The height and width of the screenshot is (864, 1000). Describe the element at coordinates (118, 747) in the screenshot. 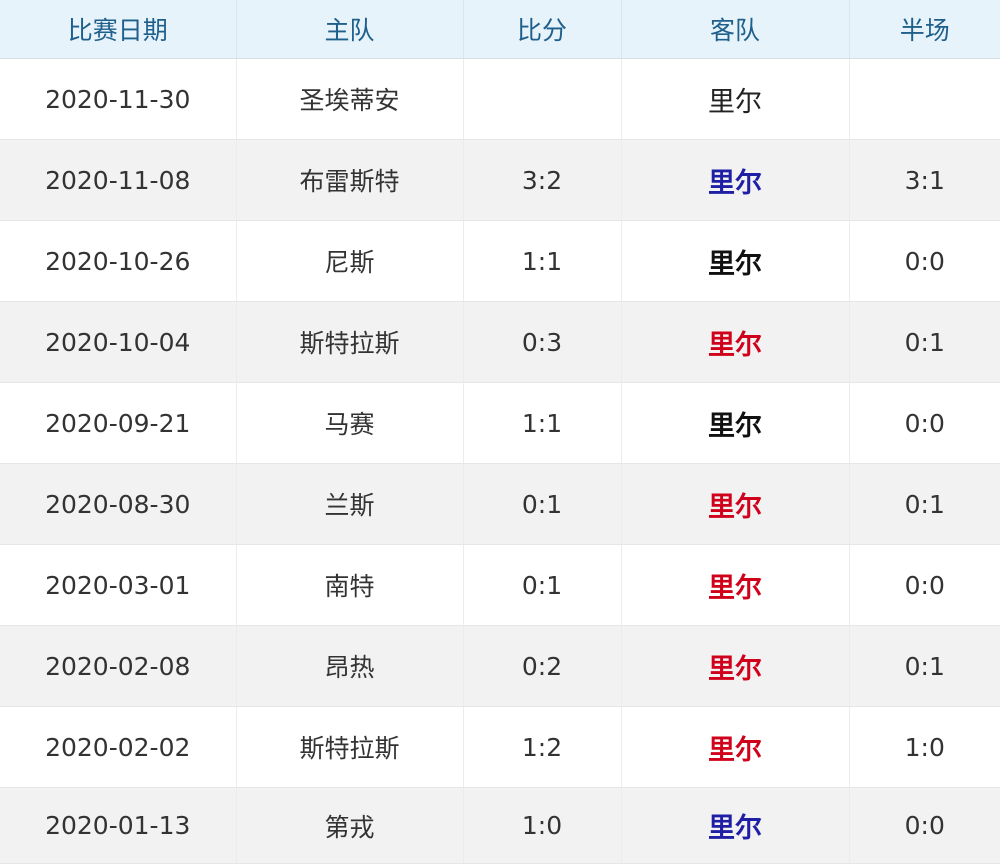

I see `cell-date: 2020-02-02` at that location.